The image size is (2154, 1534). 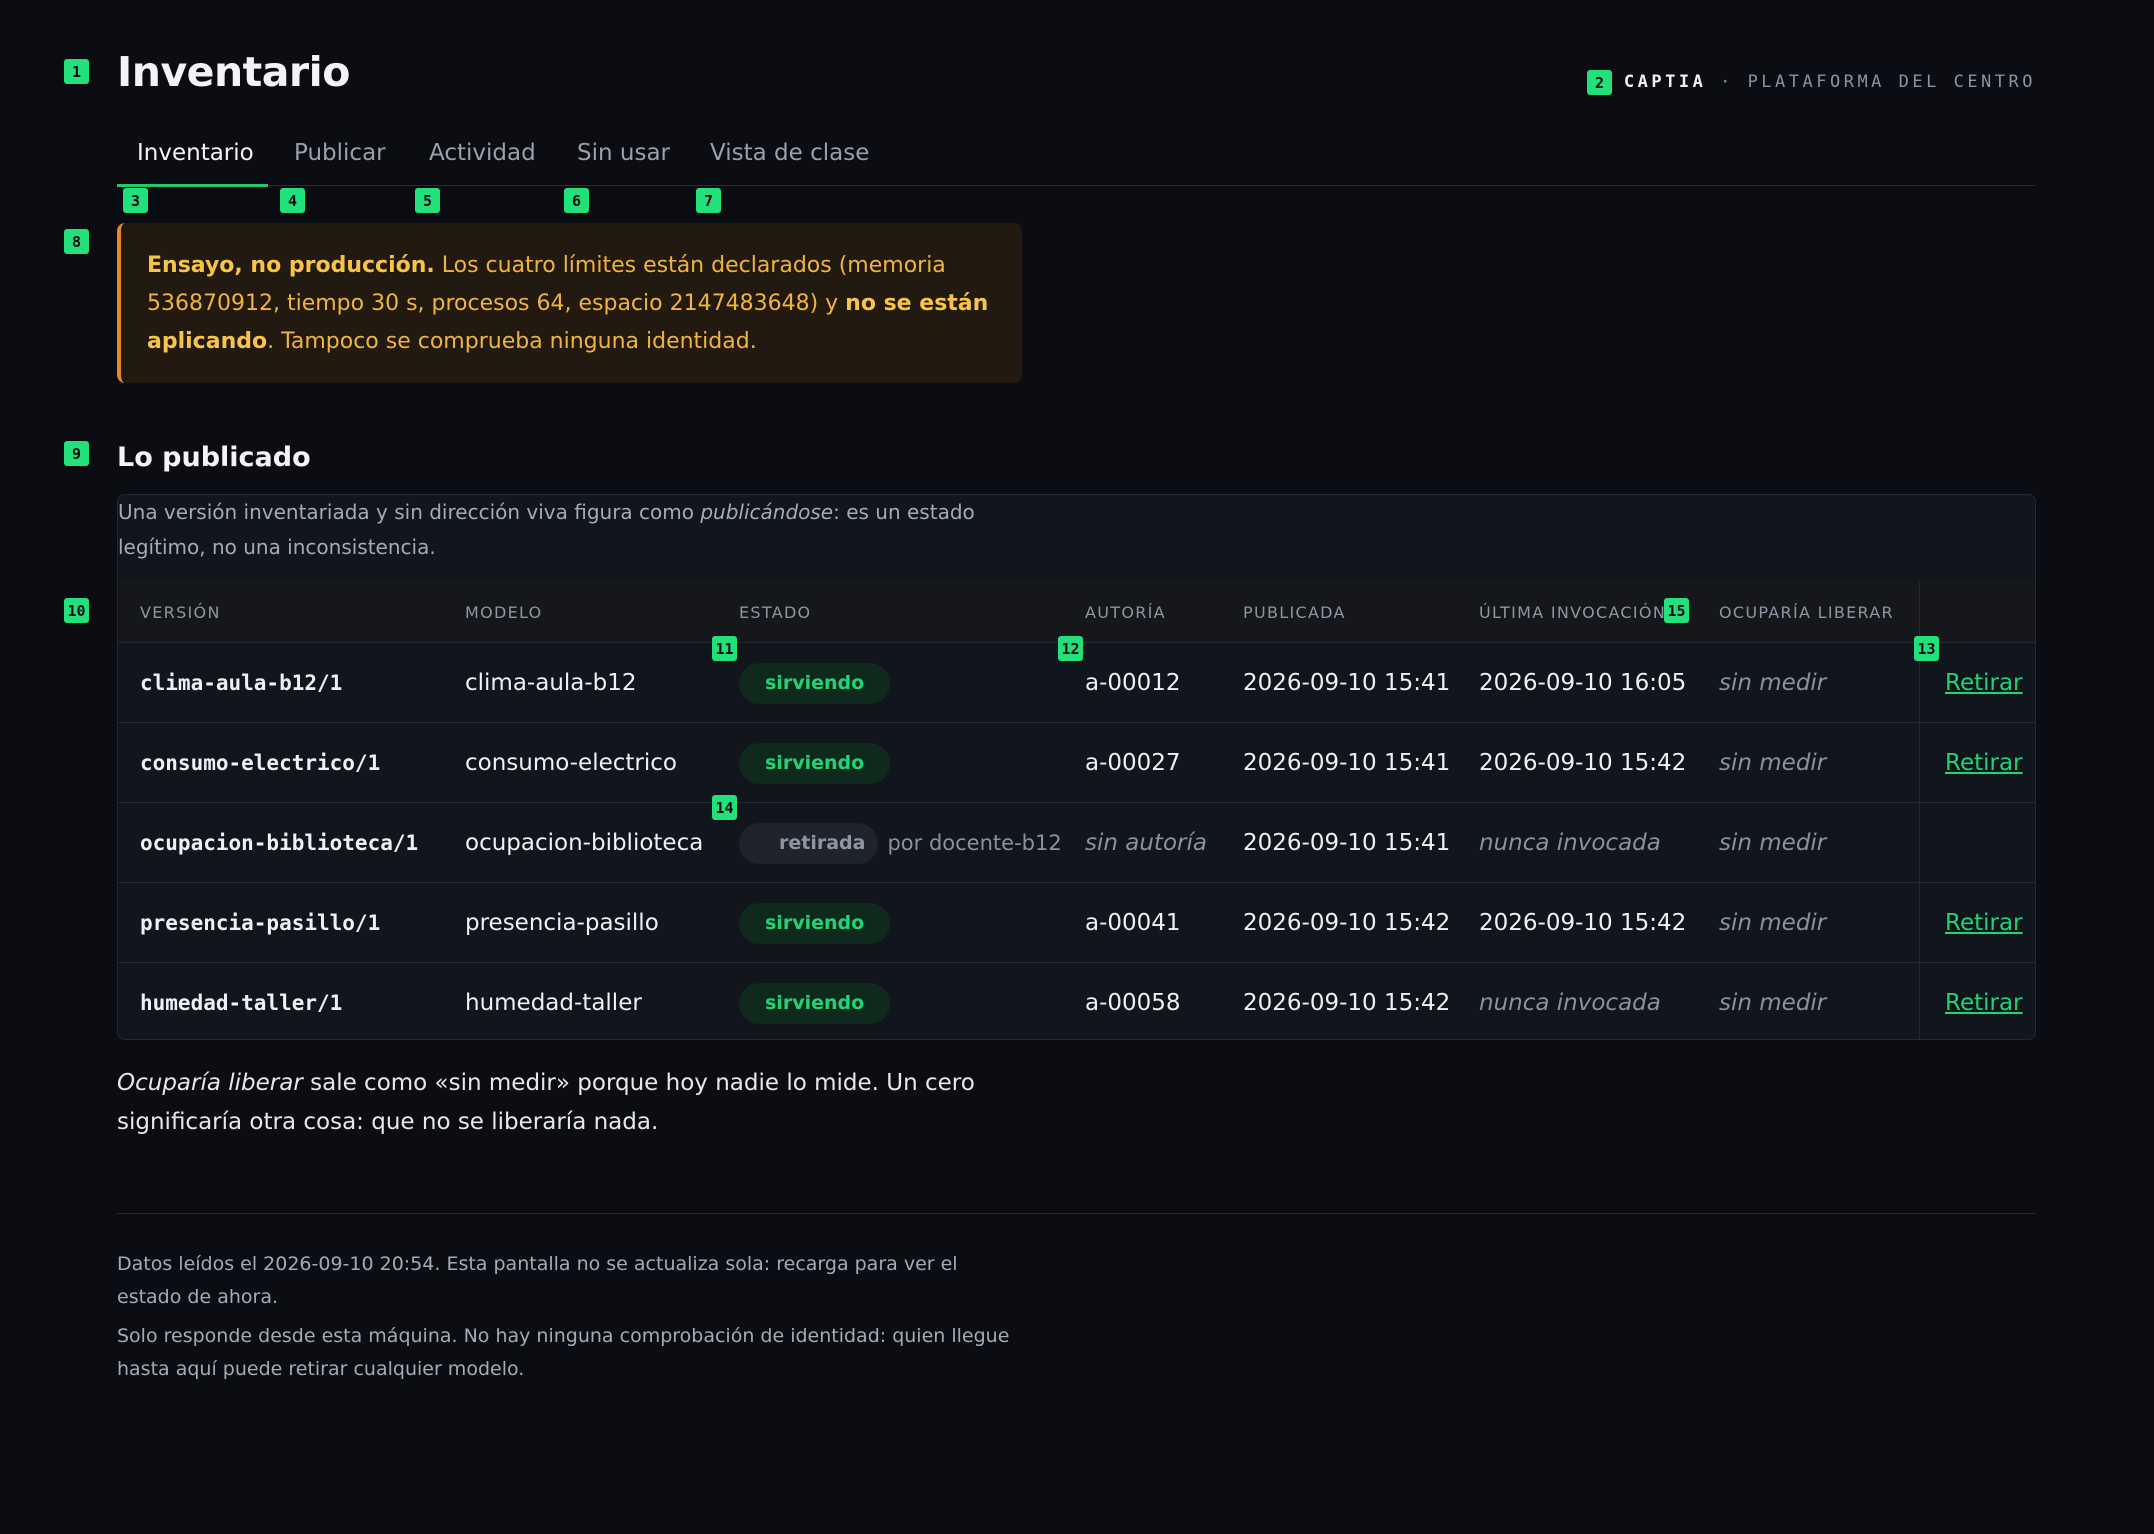 What do you see at coordinates (1133, 763) in the screenshot?
I see `author-cell: a-00027` at bounding box center [1133, 763].